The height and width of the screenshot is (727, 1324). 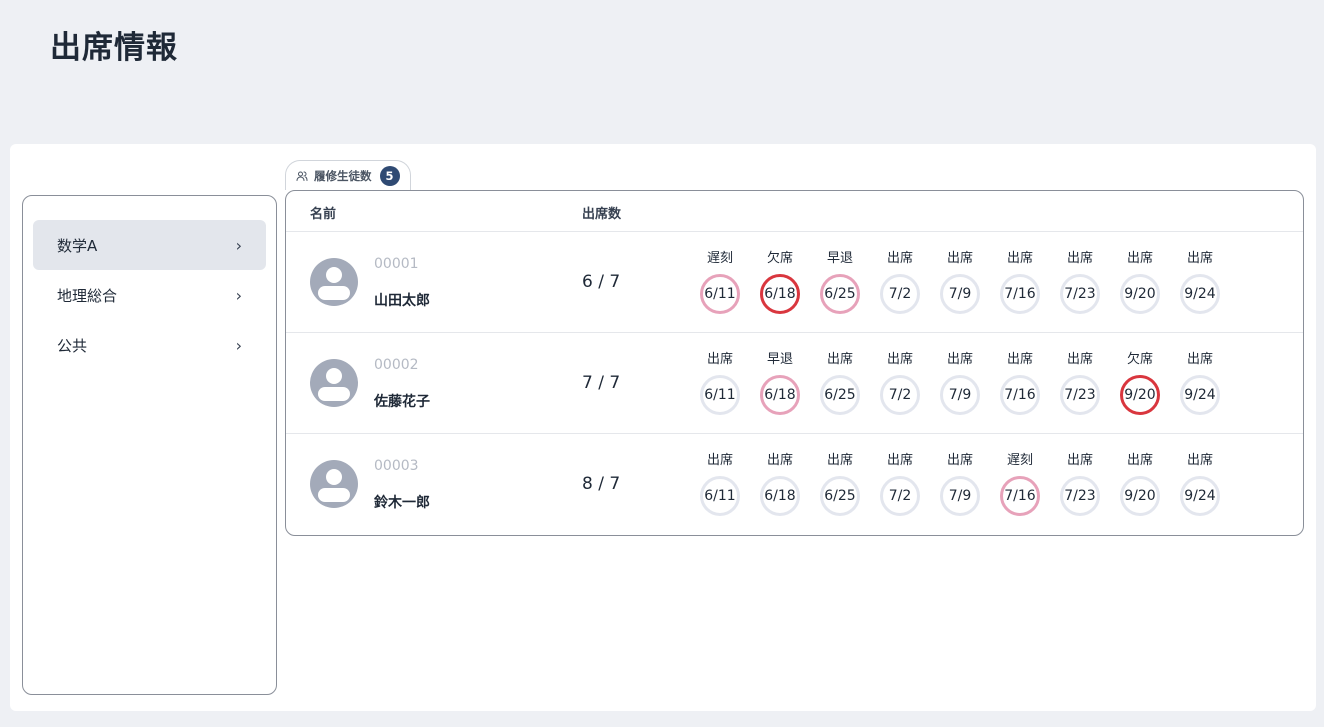 I want to click on session-item: 遅刻 7/16, so click(x=1020, y=484).